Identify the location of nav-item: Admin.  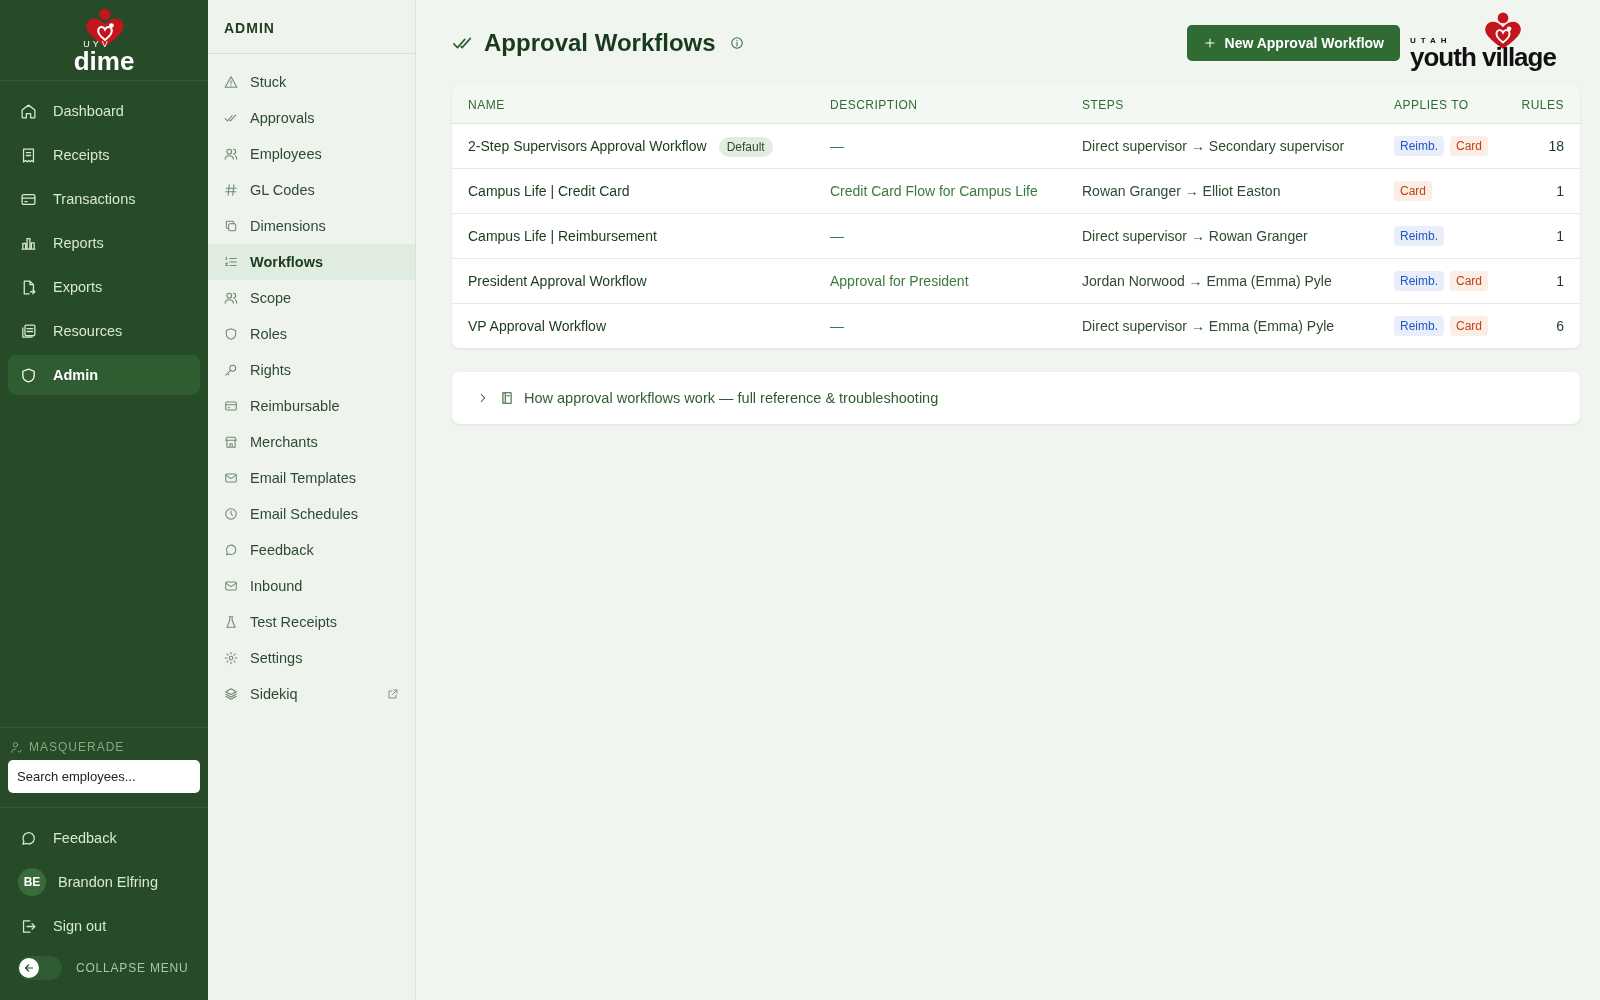
(104, 375).